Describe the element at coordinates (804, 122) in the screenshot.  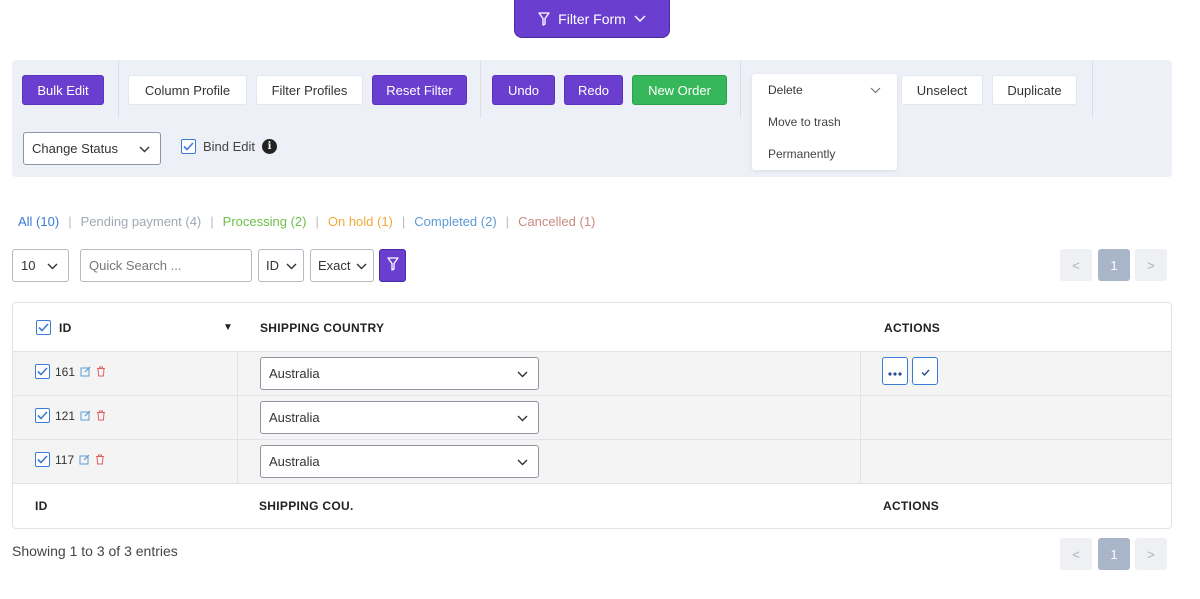
I see `move-to-trash-option: Move to trash` at that location.